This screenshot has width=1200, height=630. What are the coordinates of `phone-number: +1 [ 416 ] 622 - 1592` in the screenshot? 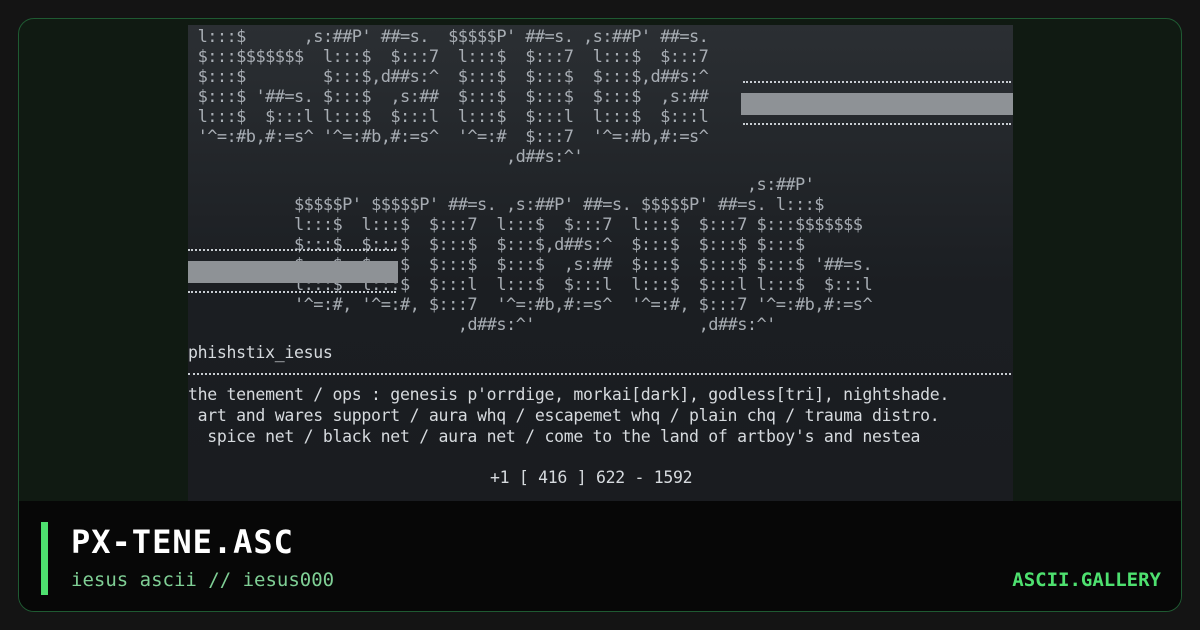 It's located at (591, 477).